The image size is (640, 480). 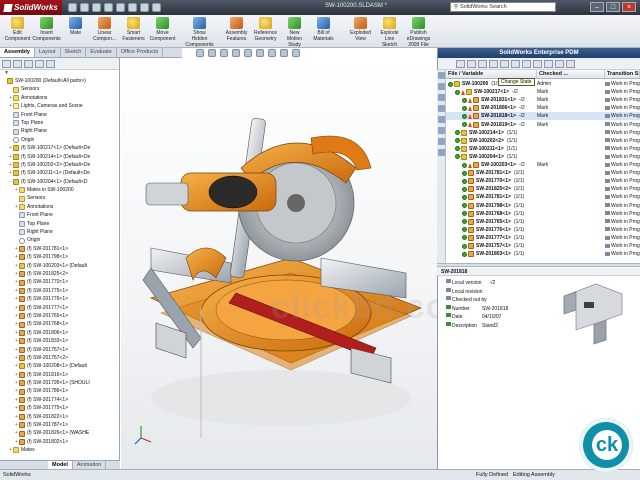 What do you see at coordinates (284, 53) in the screenshot?
I see `appearance-icon` at bounding box center [284, 53].